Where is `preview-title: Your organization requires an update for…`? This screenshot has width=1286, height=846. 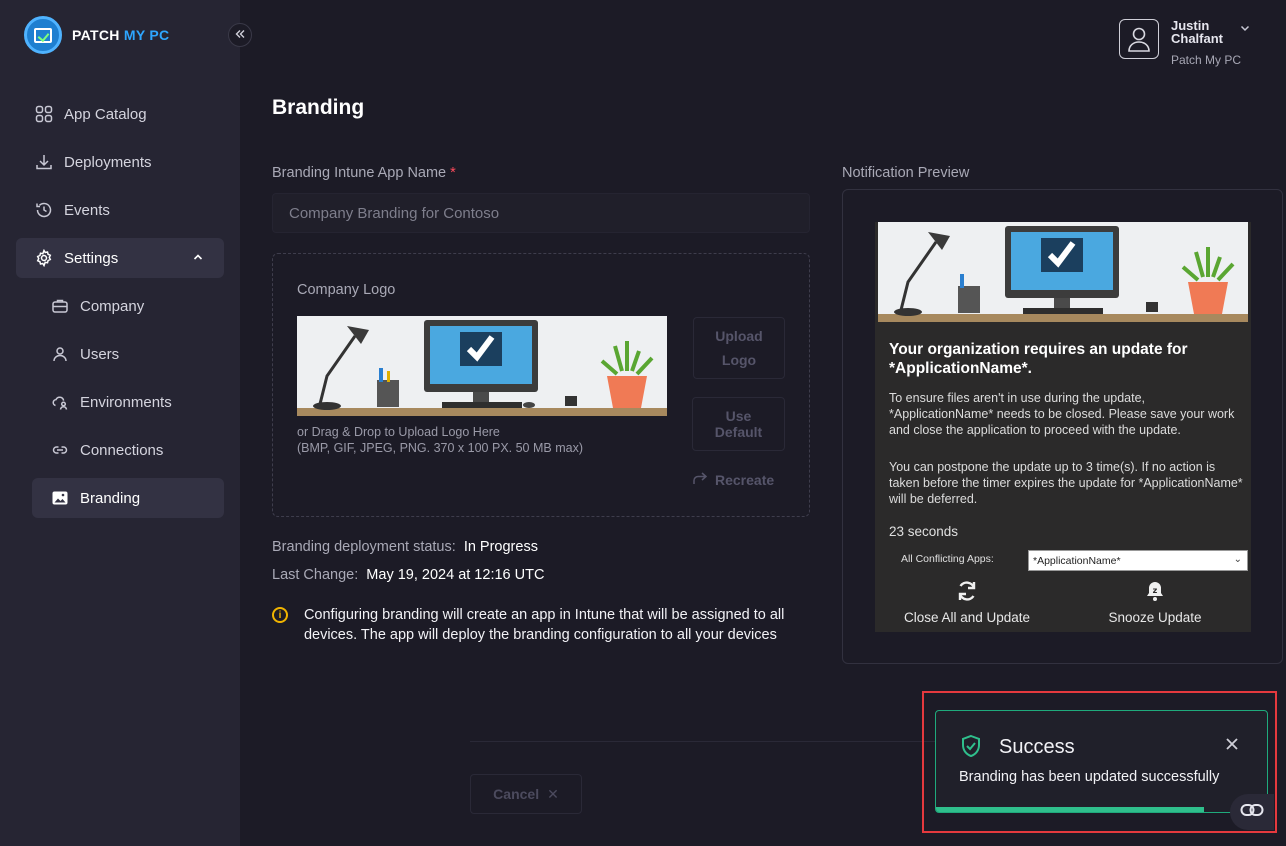 preview-title: Your organization requires an update for… is located at coordinates (1038, 359).